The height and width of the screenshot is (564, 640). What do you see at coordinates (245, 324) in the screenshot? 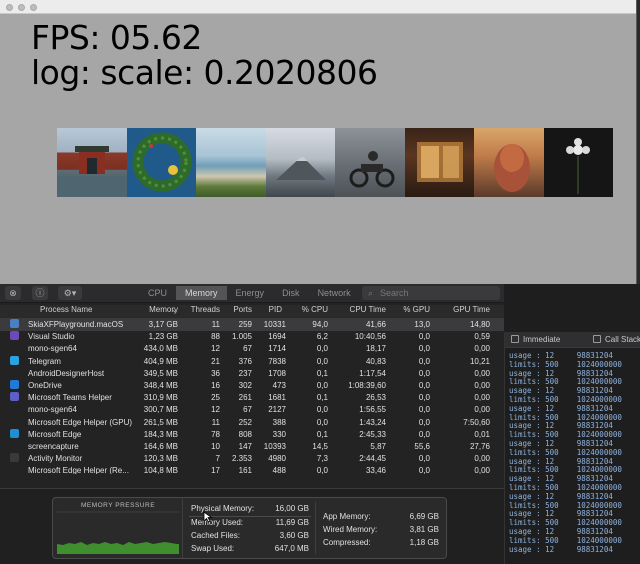
I see `cell-ports: 259` at bounding box center [245, 324].